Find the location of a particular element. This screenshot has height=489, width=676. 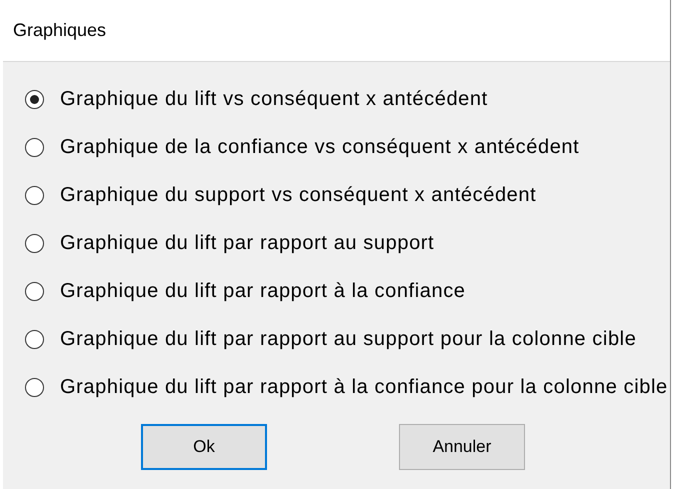

radio-option: Graphique du support vs conséquent x antécédent is located at coordinates (347, 195).